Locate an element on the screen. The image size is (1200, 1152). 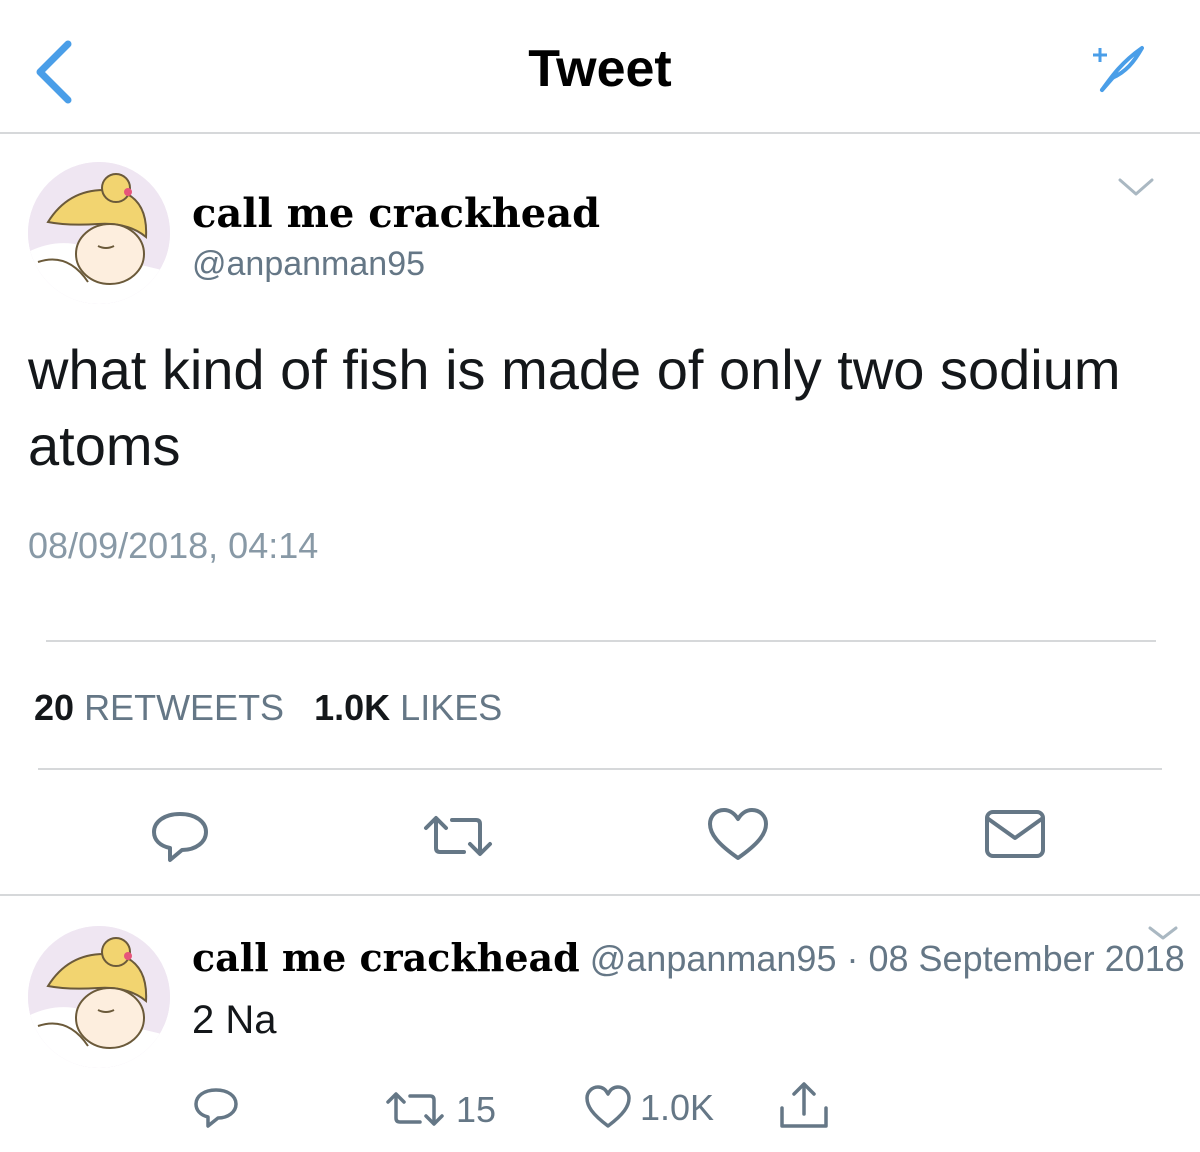
likes-stat: 1.0K LIKES is located at coordinates (408, 707).